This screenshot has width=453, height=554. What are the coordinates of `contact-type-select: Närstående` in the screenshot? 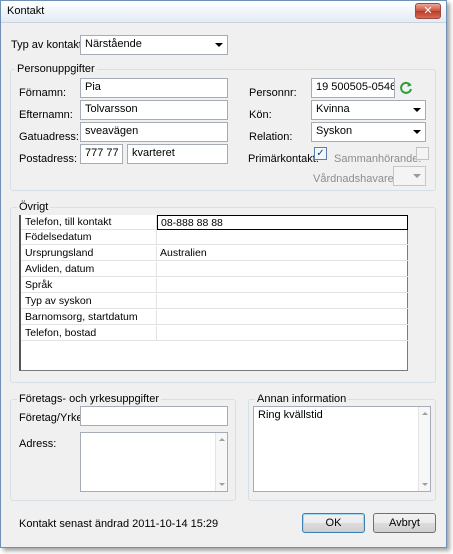 It's located at (154, 45).